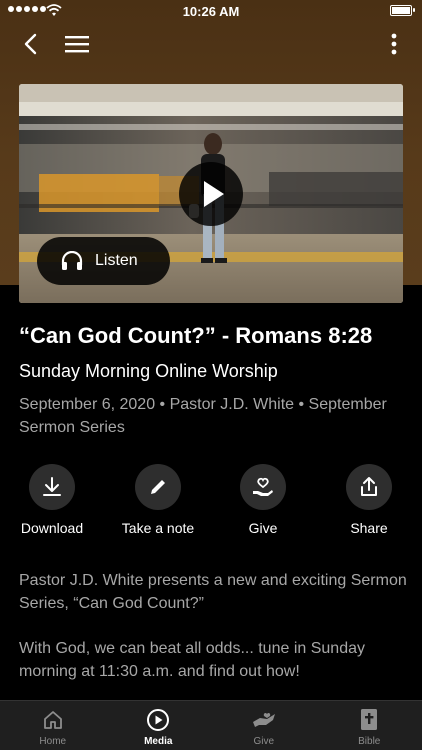 This screenshot has height=750, width=422. I want to click on take-note-action: Take a note, so click(158, 500).